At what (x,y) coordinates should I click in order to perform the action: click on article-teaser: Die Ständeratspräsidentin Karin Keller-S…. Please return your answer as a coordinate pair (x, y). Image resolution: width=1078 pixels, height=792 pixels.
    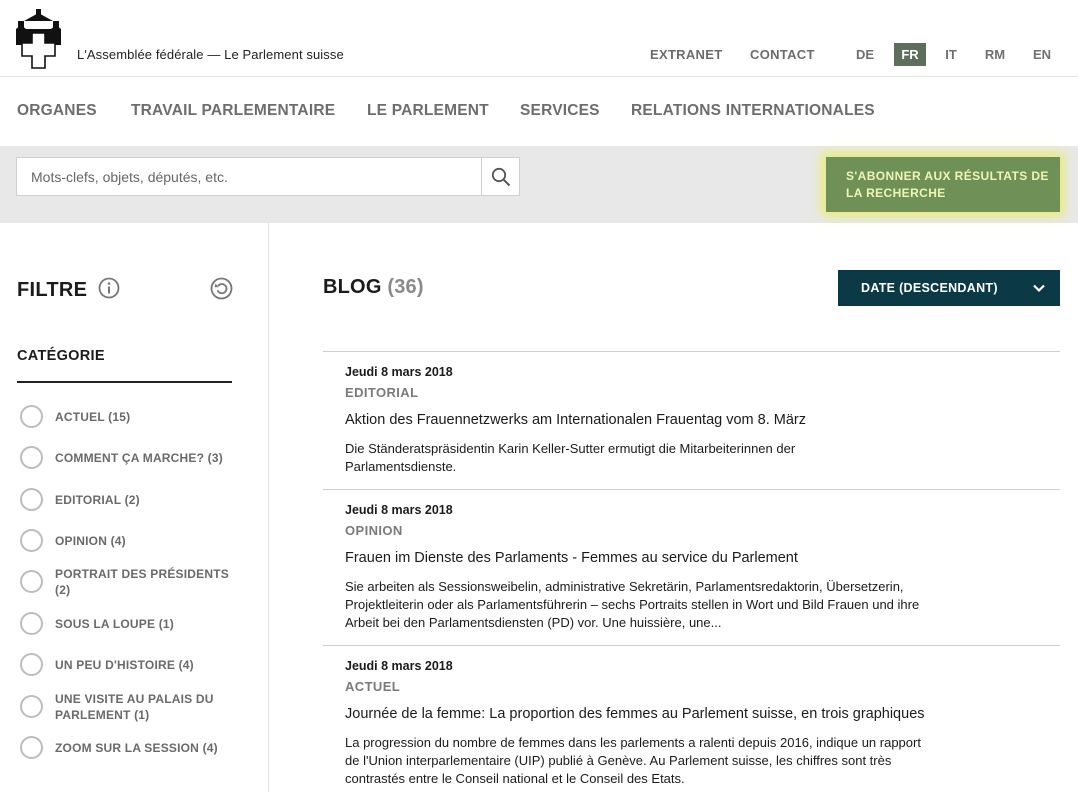
    Looking at the image, I should click on (570, 457).